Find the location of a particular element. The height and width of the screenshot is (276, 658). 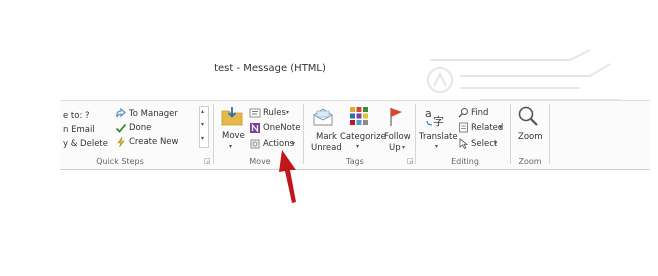

editing-group-label: Editing is located at coordinates (465, 161).